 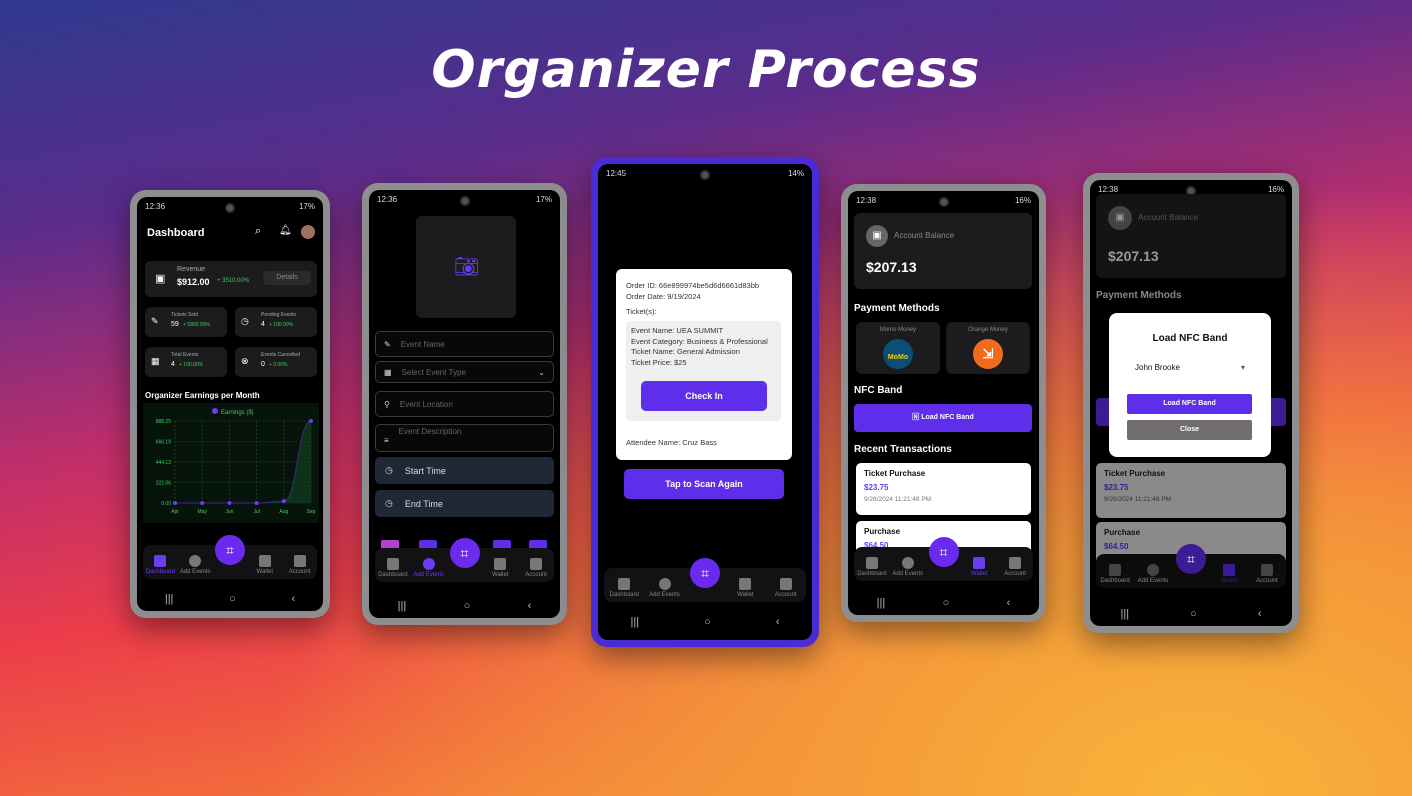 I want to click on calendar-icon: ▦, so click(x=155, y=361).